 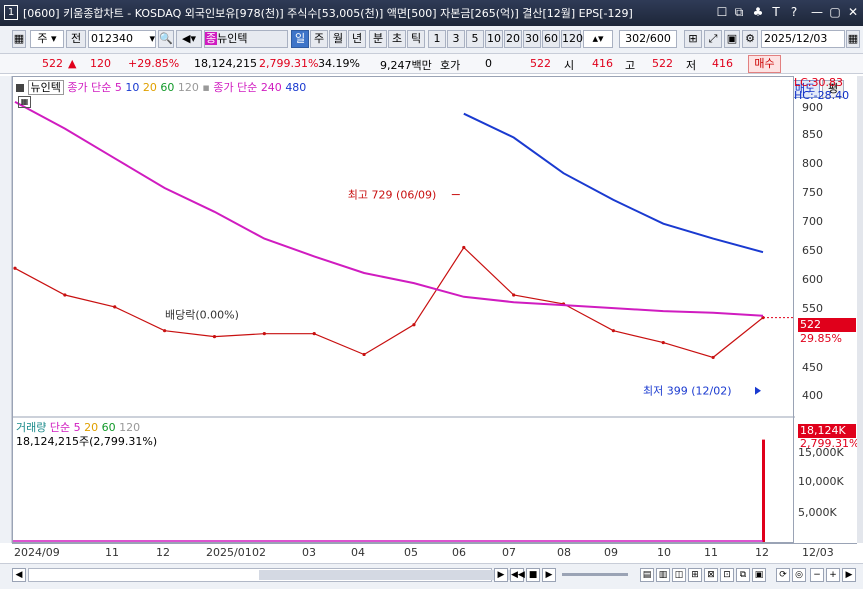 I want to click on tool-icon: ▤, so click(x=647, y=575).